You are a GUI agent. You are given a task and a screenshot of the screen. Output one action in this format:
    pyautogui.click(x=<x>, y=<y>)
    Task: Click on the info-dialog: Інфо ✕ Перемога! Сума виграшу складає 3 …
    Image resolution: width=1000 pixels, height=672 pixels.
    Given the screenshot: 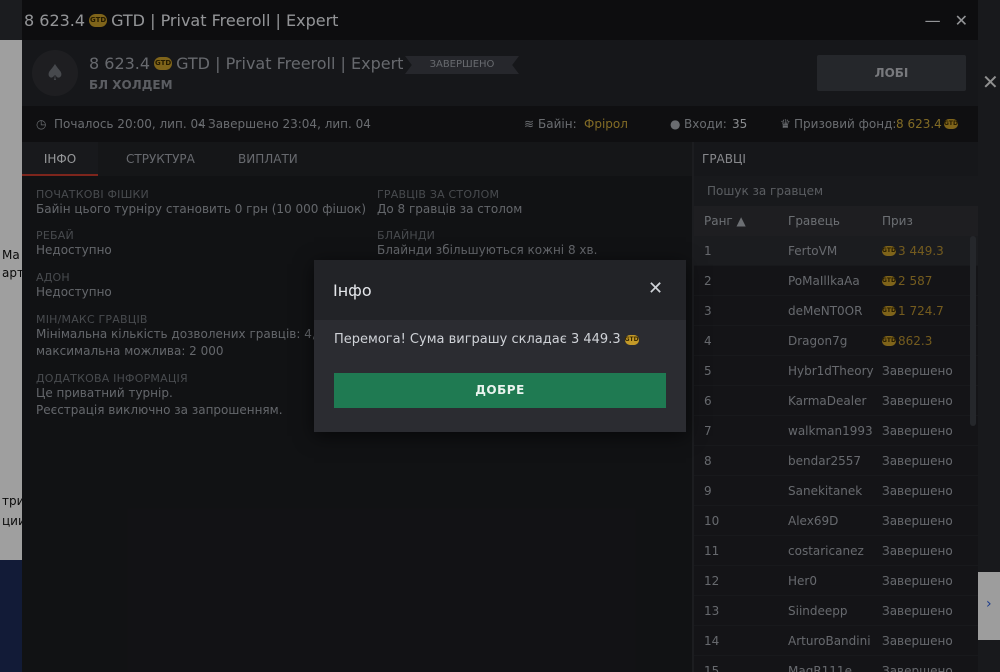 What is the action you would take?
    pyautogui.click(x=500, y=346)
    